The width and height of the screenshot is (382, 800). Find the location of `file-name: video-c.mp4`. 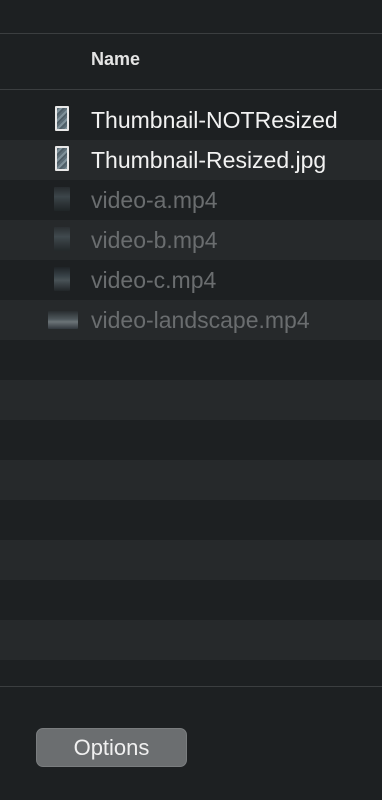

file-name: video-c.mp4 is located at coordinates (154, 280).